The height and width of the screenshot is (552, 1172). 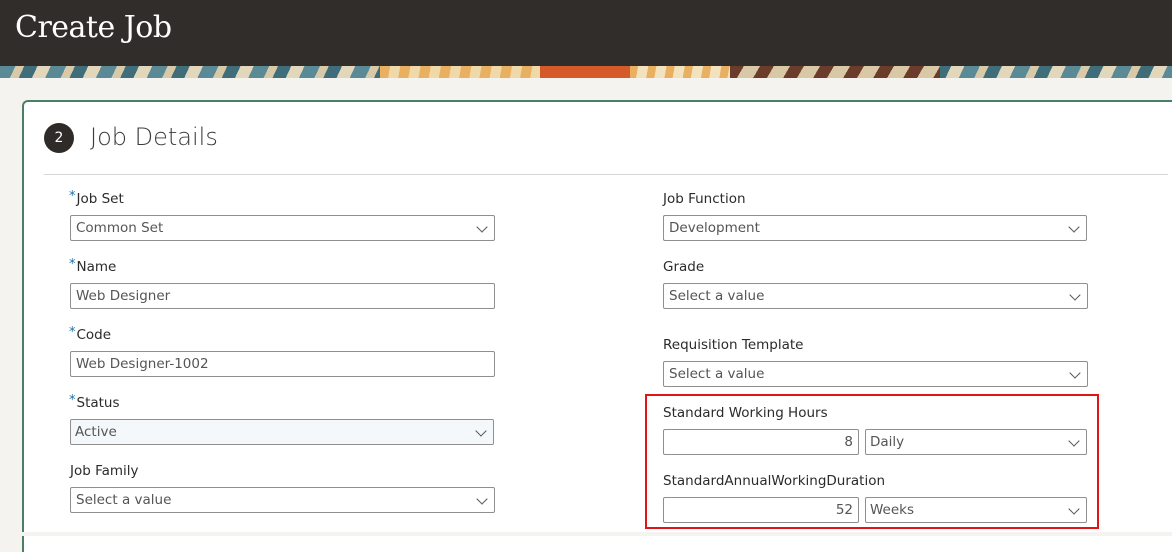 I want to click on job-function-select: Development, so click(x=875, y=228).